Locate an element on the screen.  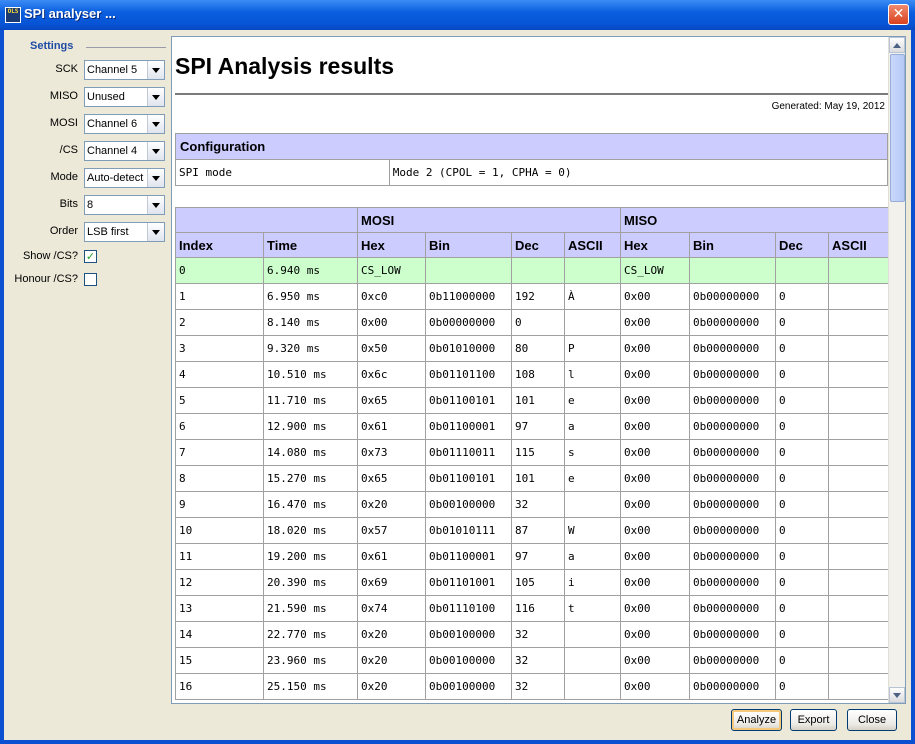
vertical-scrollbar is located at coordinates (896, 370).